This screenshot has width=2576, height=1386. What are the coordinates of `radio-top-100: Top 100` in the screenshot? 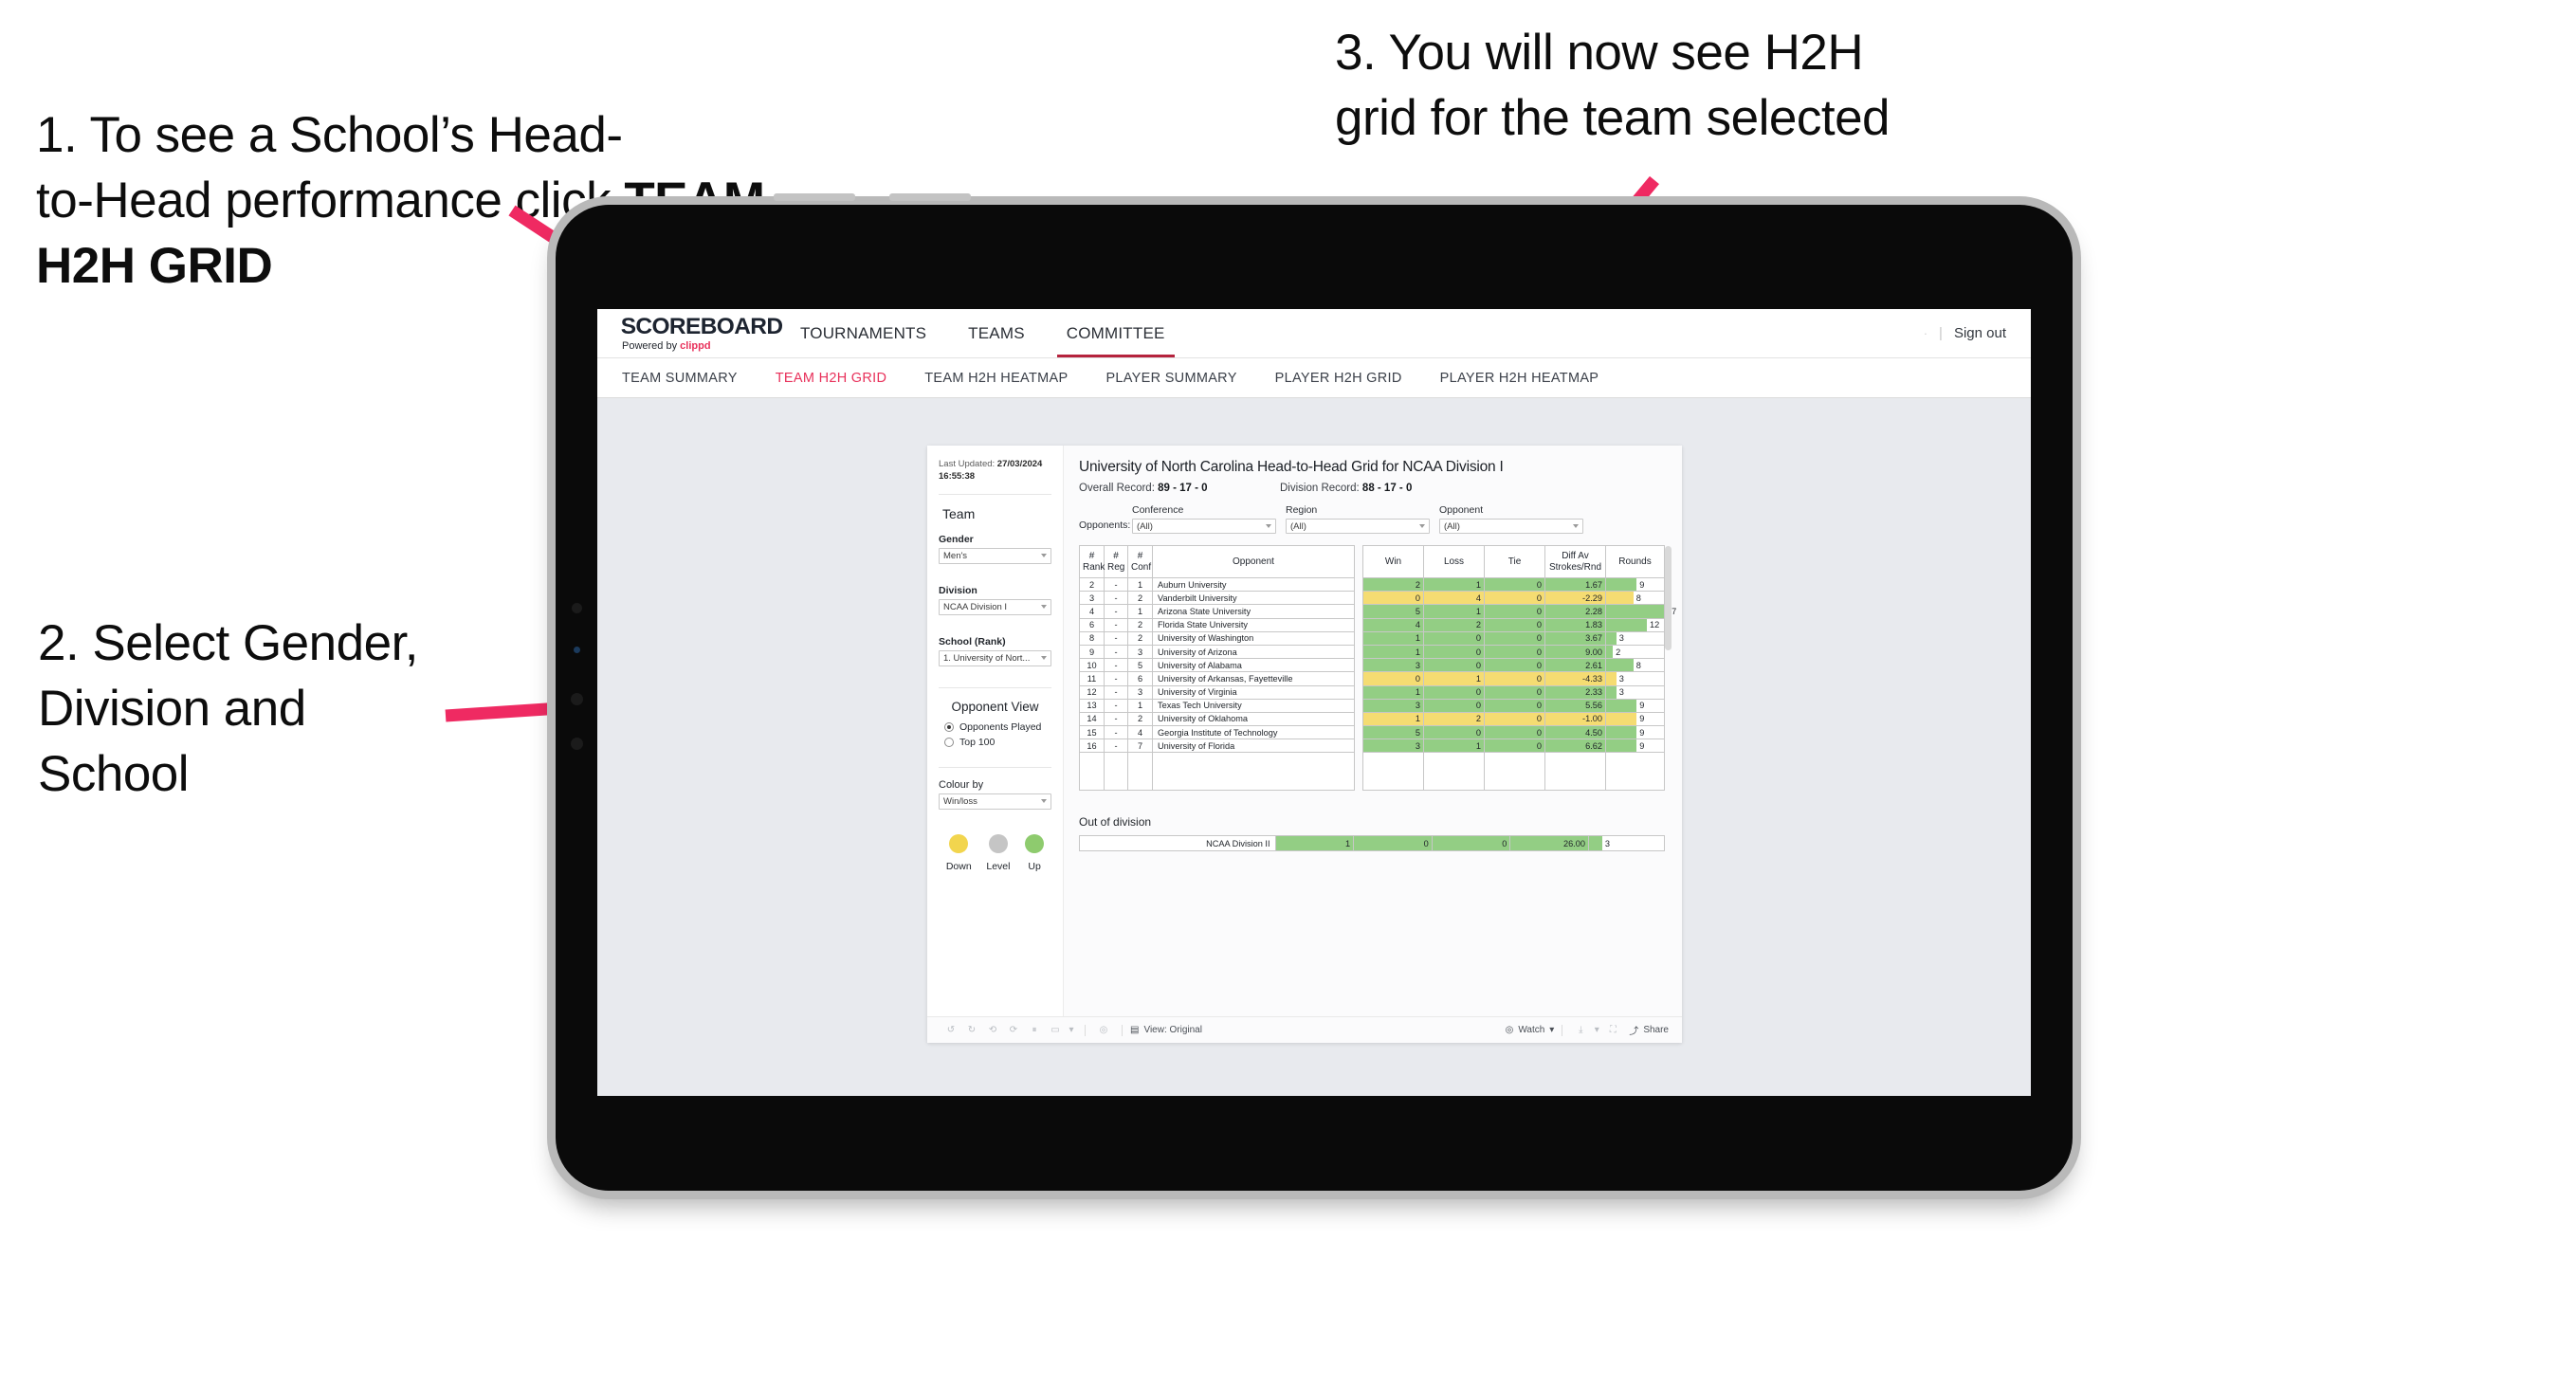 It's located at (997, 742).